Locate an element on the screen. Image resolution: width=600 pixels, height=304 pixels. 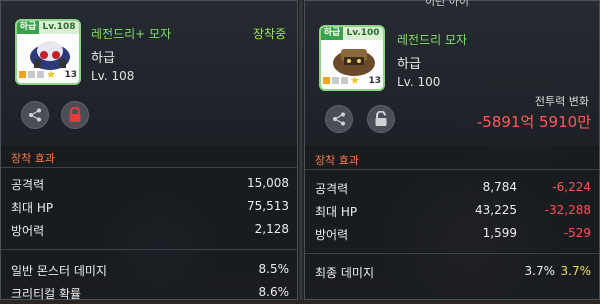
stat-value: 2,128 is located at coordinates (271, 229).